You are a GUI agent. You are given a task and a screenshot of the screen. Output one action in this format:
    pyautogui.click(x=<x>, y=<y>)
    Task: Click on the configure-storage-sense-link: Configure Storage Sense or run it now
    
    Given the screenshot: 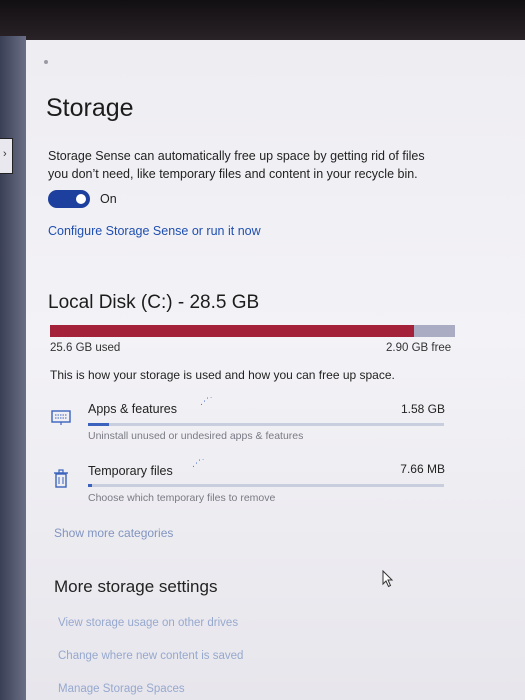 What is the action you would take?
    pyautogui.click(x=154, y=231)
    